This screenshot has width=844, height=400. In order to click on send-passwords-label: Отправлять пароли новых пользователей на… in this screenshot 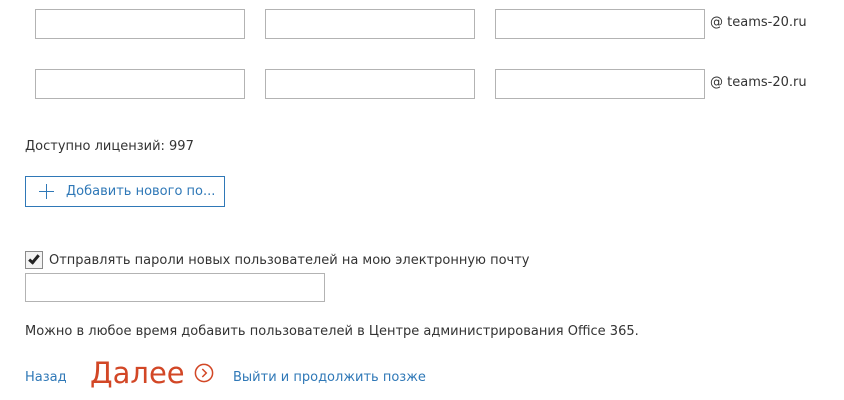, I will do `click(289, 260)`.